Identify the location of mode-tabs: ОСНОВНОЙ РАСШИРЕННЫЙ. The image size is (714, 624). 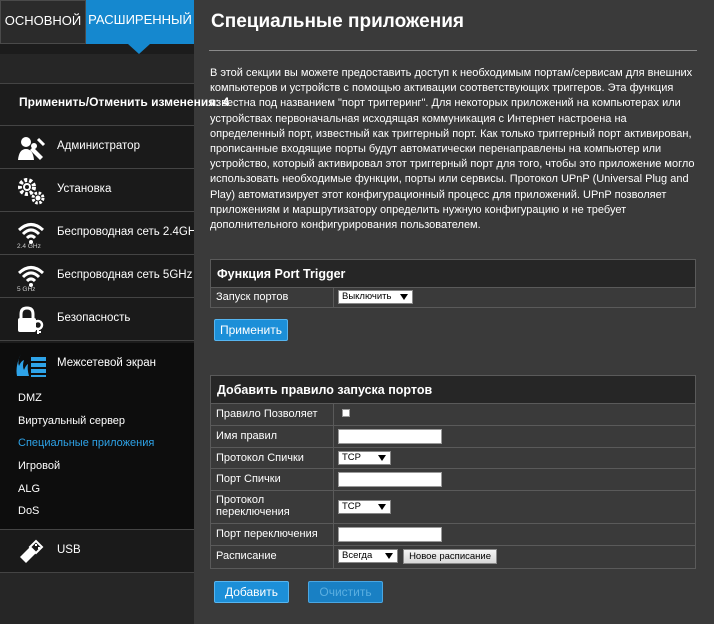
(97, 22).